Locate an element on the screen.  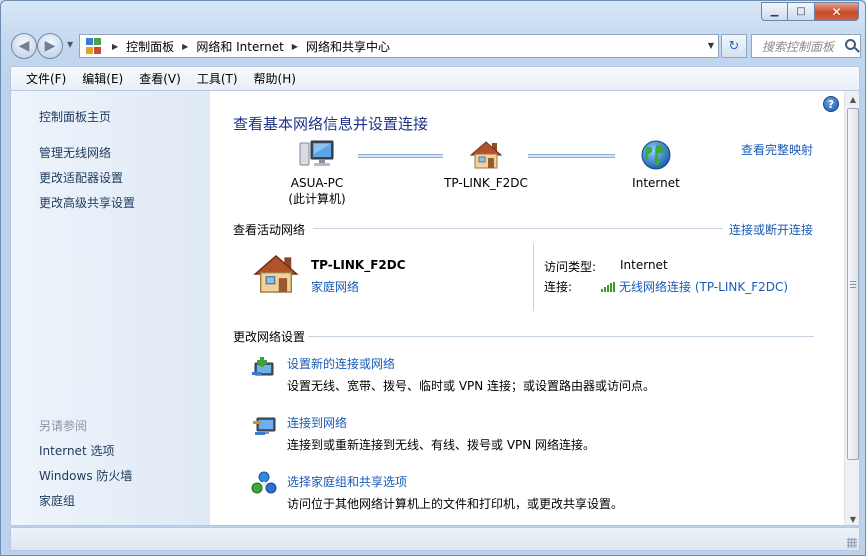
page-title: 查看基本网络信息并设置连接 is located at coordinates (331, 124).